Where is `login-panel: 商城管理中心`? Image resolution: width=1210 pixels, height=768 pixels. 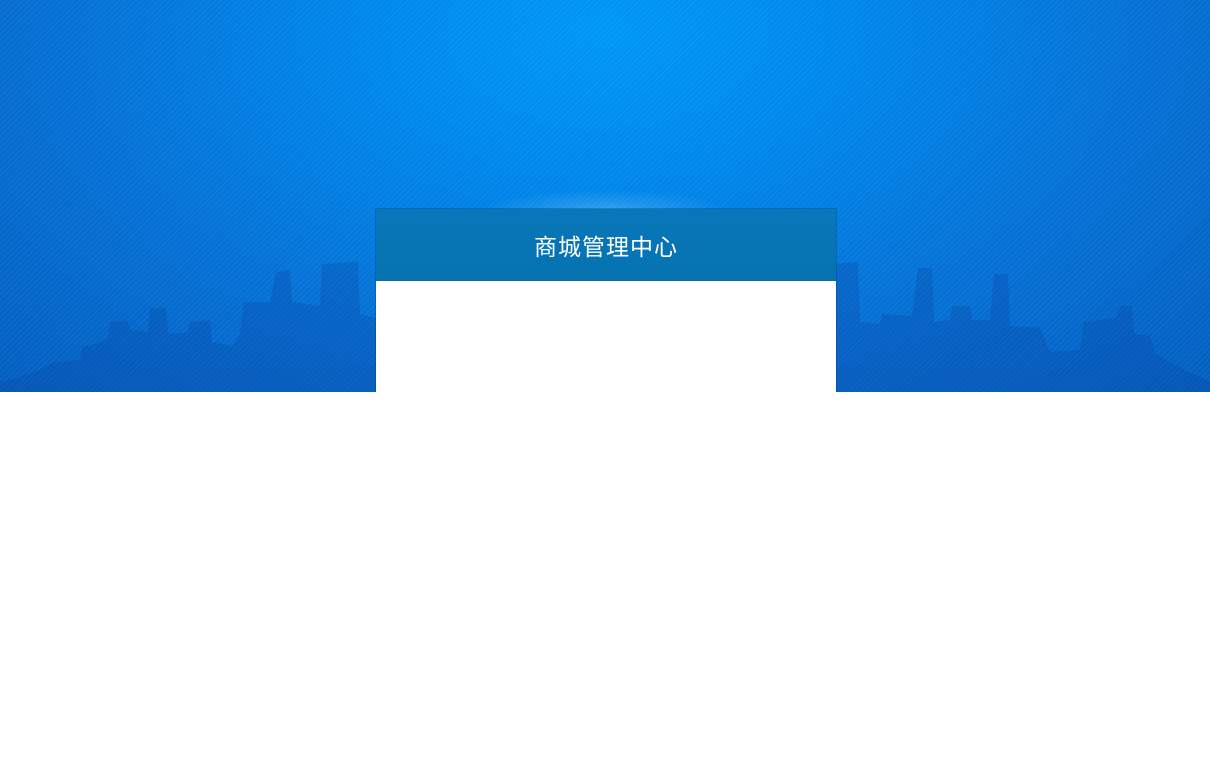
login-panel: 商城管理中心 is located at coordinates (606, 300).